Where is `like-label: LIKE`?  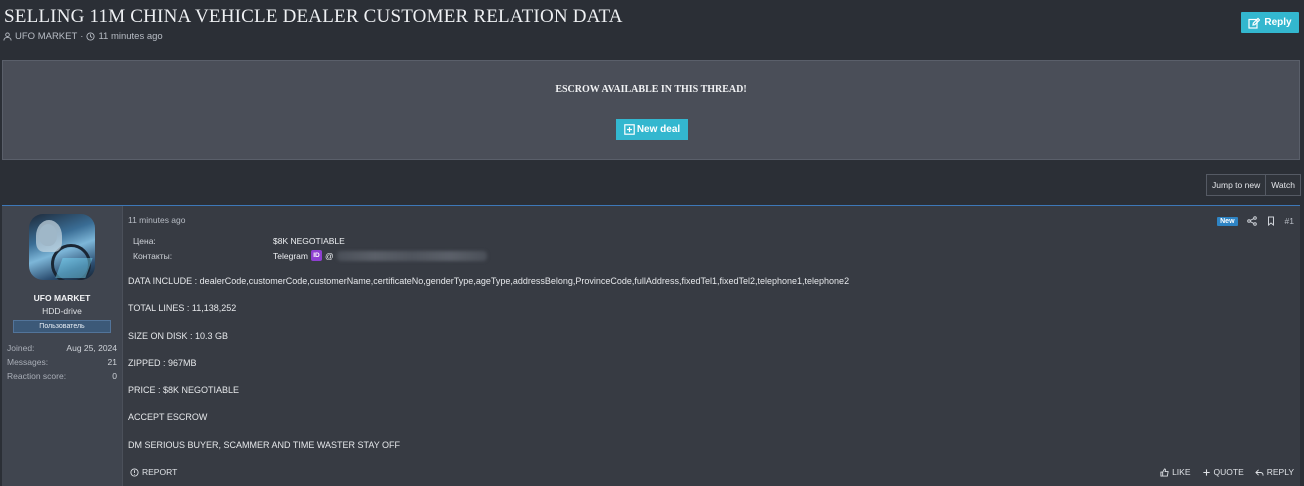 like-label: LIKE is located at coordinates (1181, 472).